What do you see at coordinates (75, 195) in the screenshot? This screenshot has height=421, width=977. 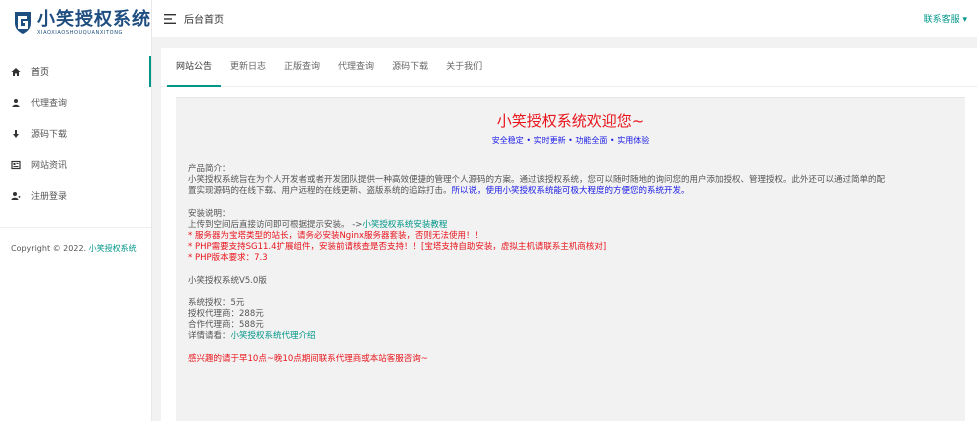 I see `sidebar-item-register-login: 注册登录` at bounding box center [75, 195].